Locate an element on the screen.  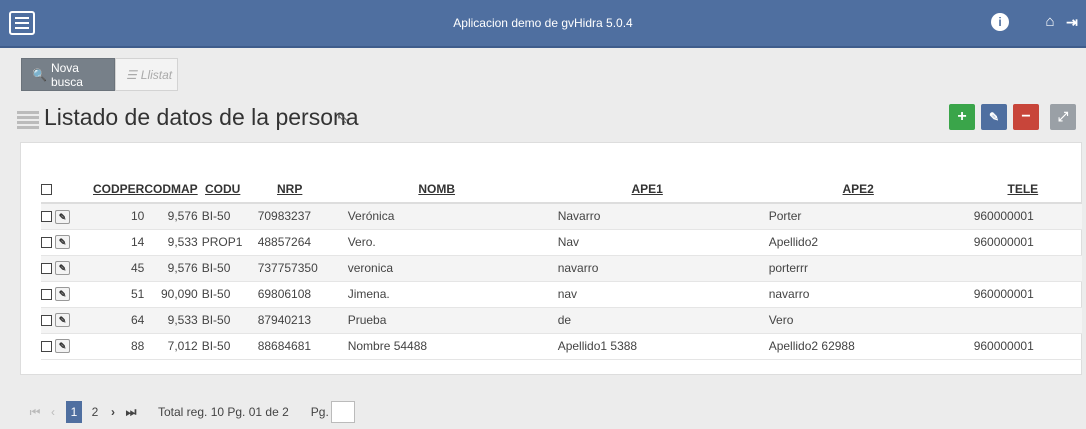
cell-codper: 64 is located at coordinates (119, 320).